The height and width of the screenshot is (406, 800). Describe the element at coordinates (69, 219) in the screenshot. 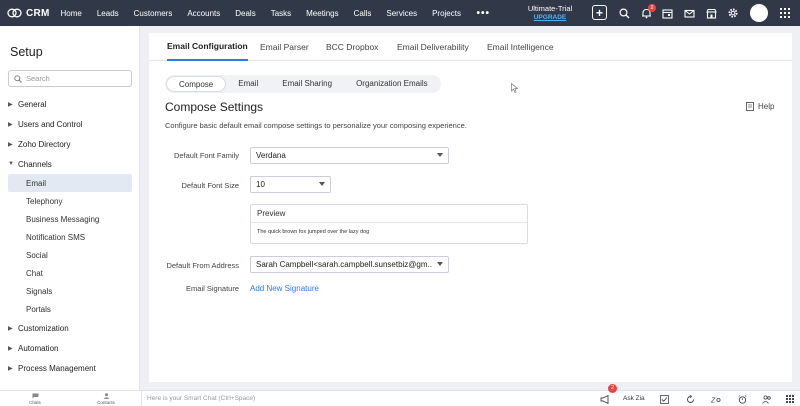

I see `sidebar-item-business-messaging: Business Messaging` at that location.